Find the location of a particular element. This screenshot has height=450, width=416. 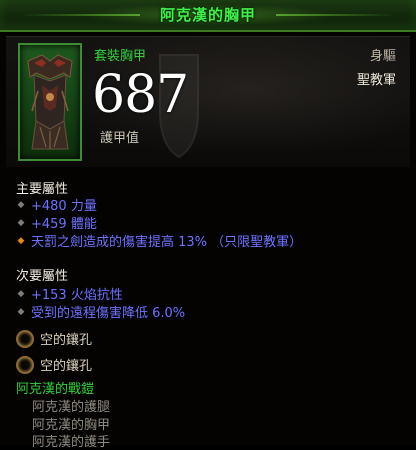

primary-stat: ◆ +480 力量 is located at coordinates (56, 204).